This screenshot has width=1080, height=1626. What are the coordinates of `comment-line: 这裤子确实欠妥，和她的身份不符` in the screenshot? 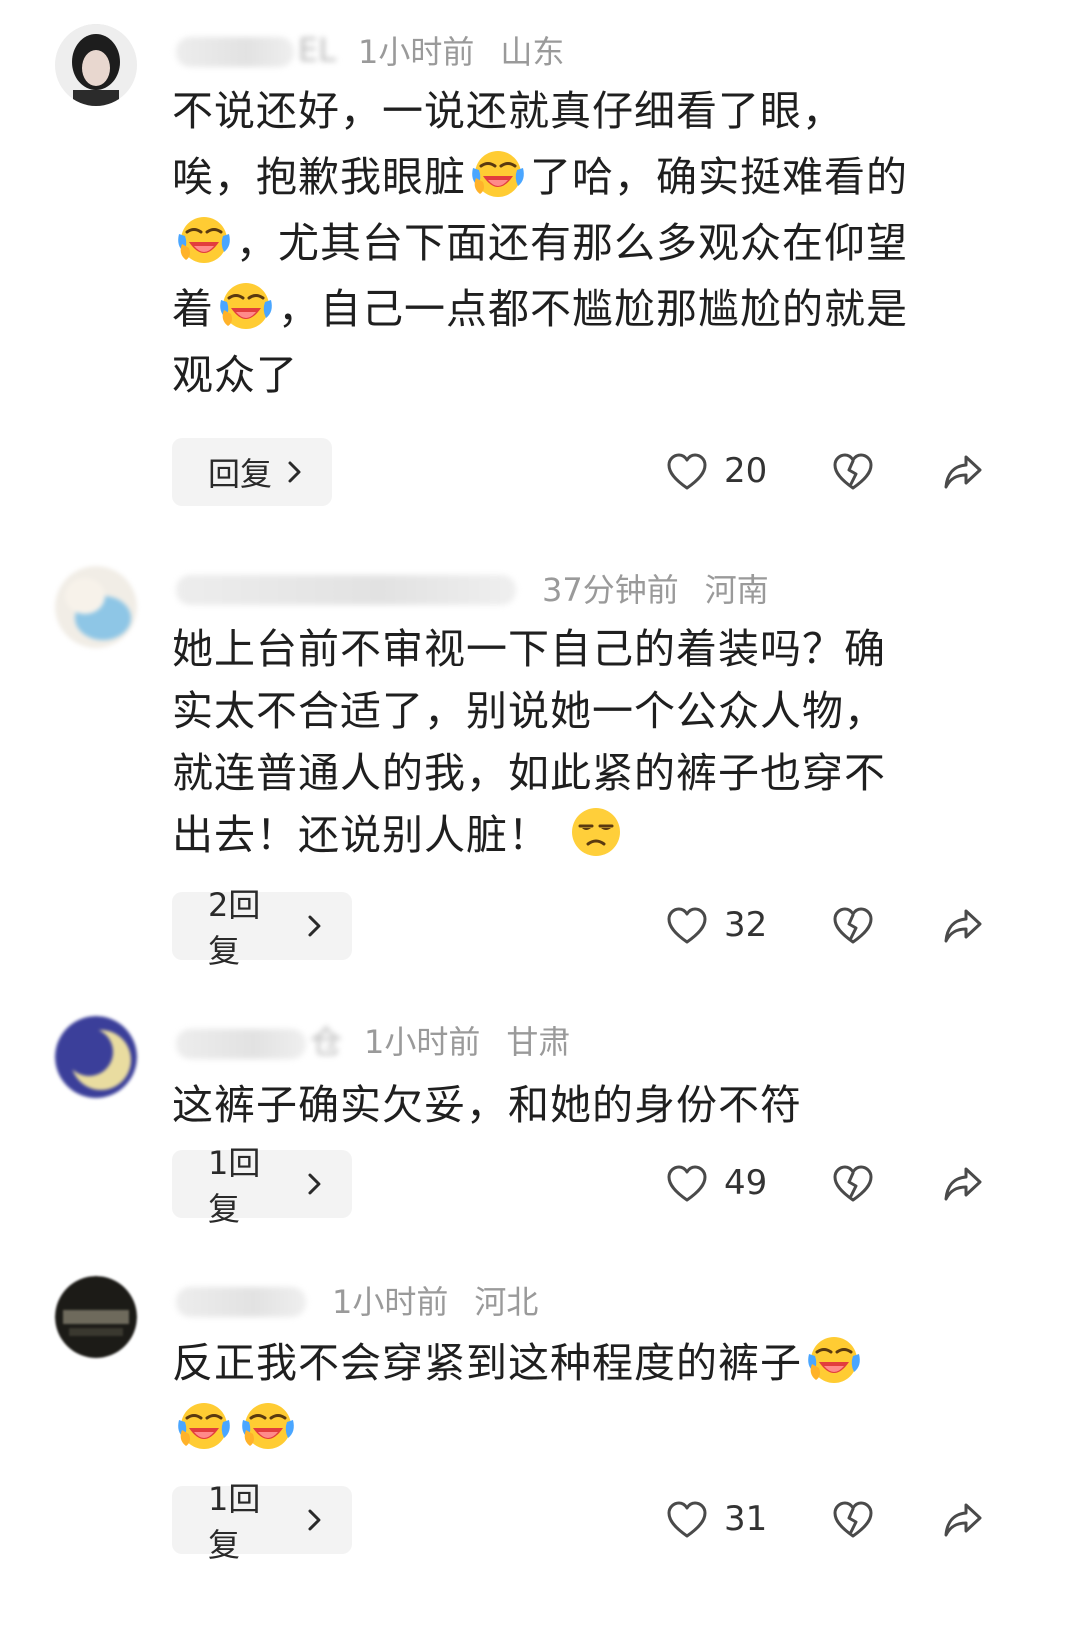 It's located at (487, 1105).